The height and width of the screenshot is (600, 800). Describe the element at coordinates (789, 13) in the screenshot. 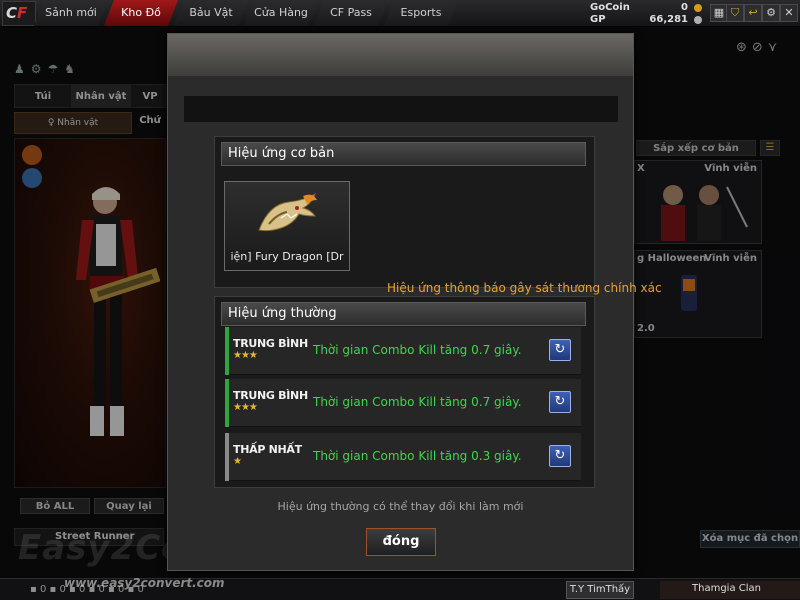

I see `close-icon: ✕` at that location.